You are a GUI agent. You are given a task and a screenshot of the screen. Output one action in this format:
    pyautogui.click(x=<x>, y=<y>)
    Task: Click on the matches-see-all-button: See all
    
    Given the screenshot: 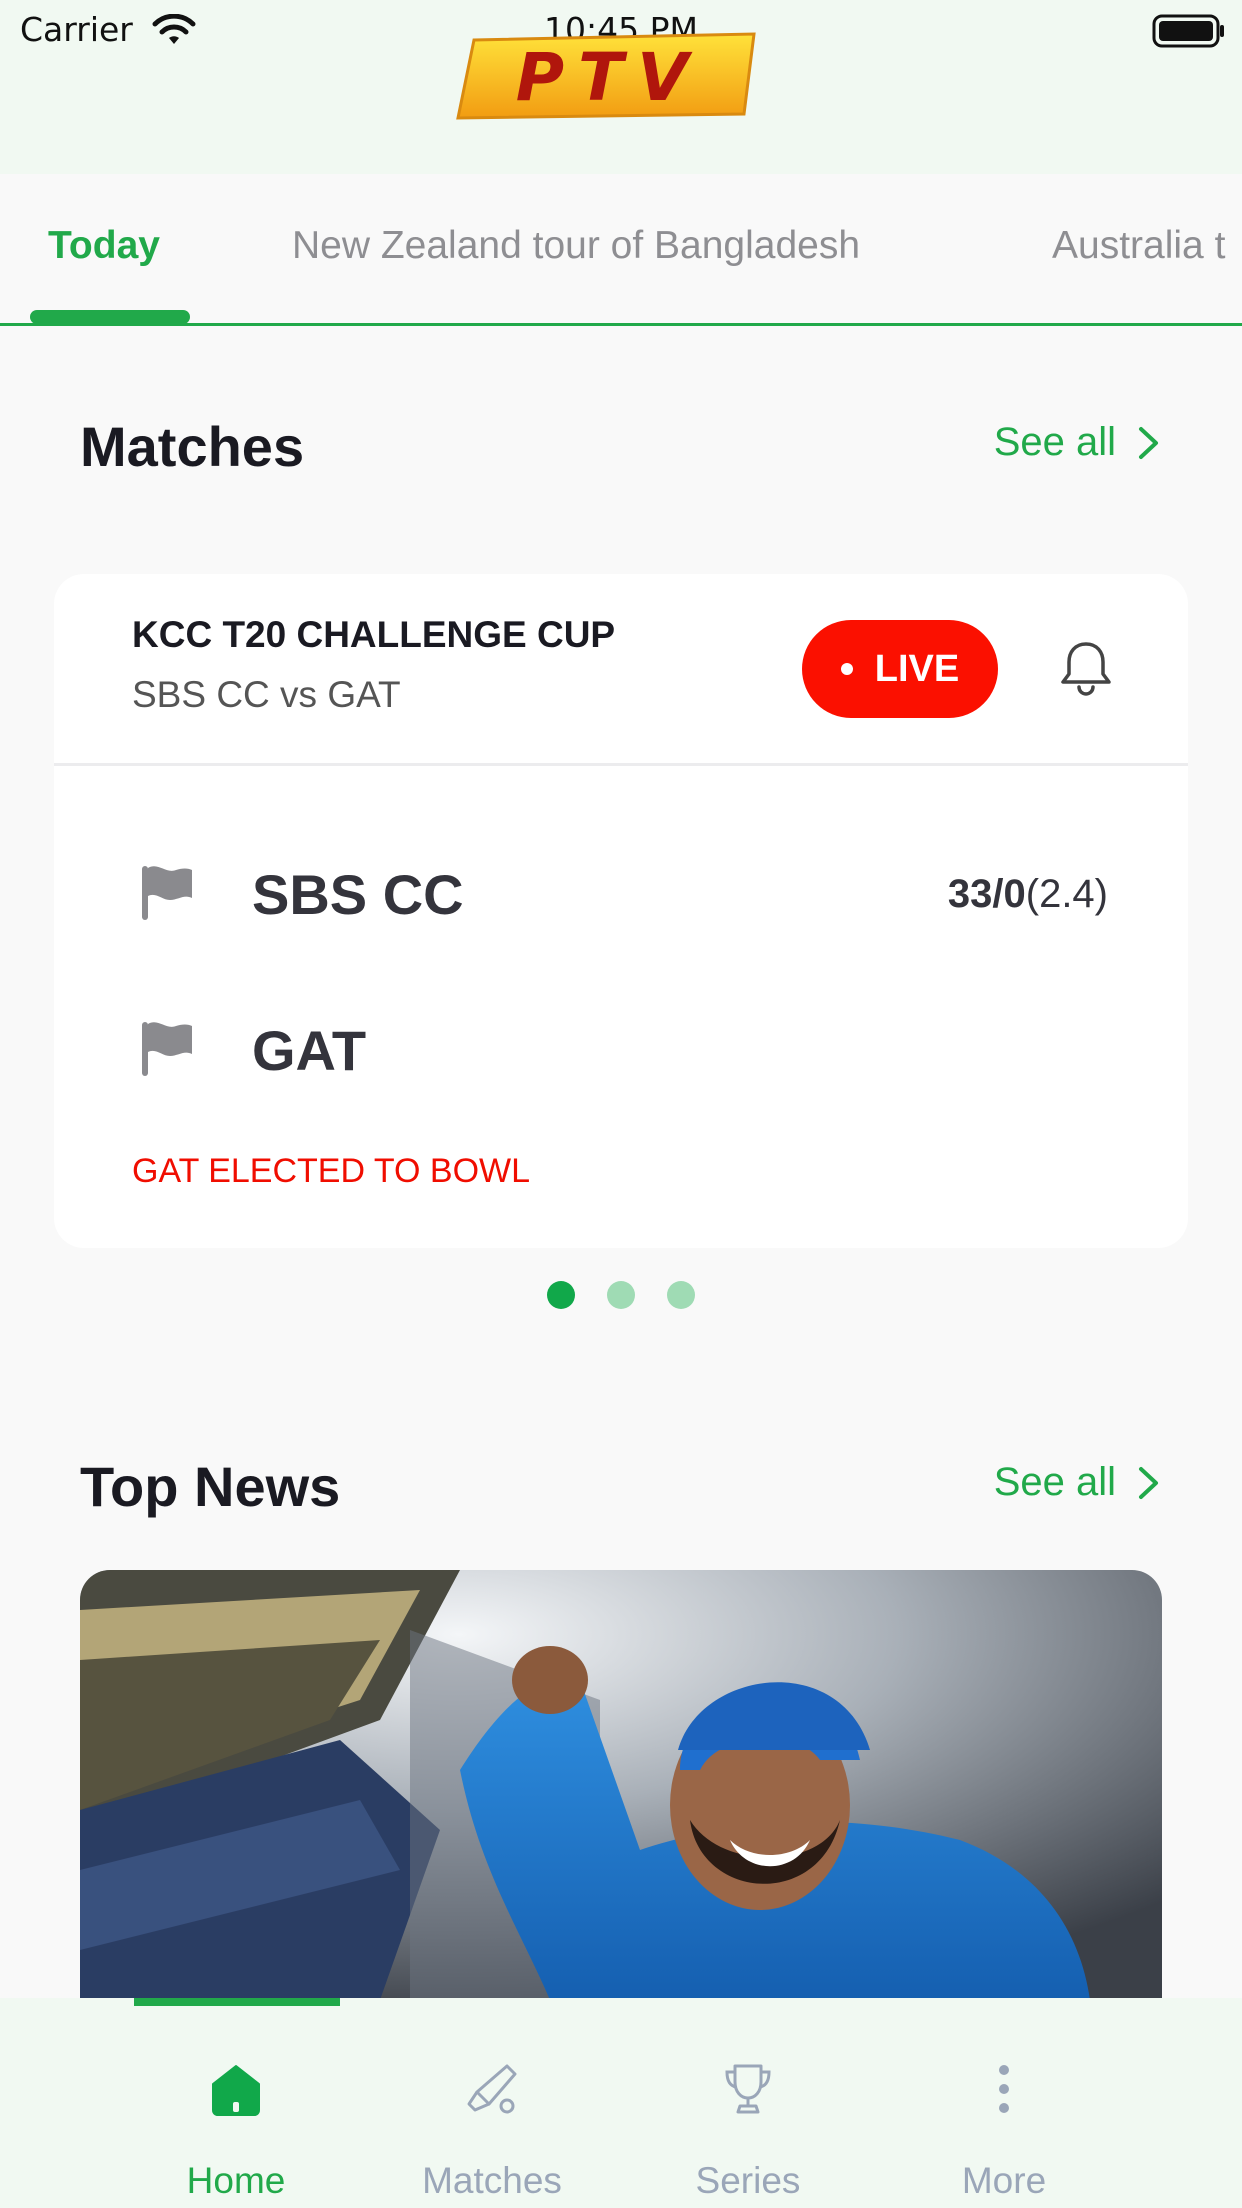 What is the action you would take?
    pyautogui.click(x=1078, y=442)
    